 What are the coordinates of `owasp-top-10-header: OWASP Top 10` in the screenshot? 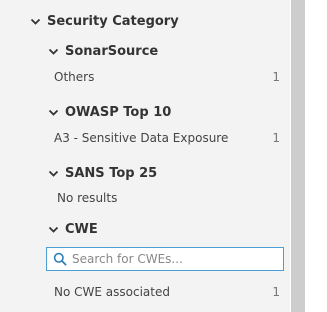 It's located at (109, 112).